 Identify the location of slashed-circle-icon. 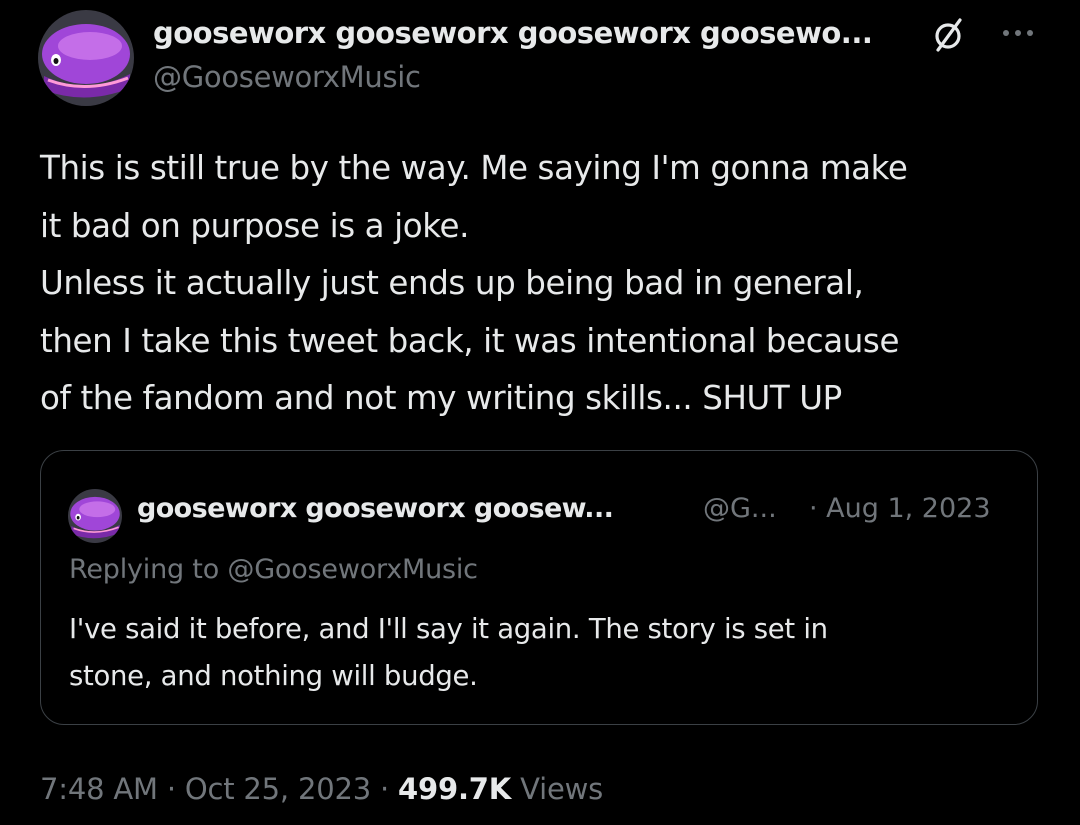
(948, 35).